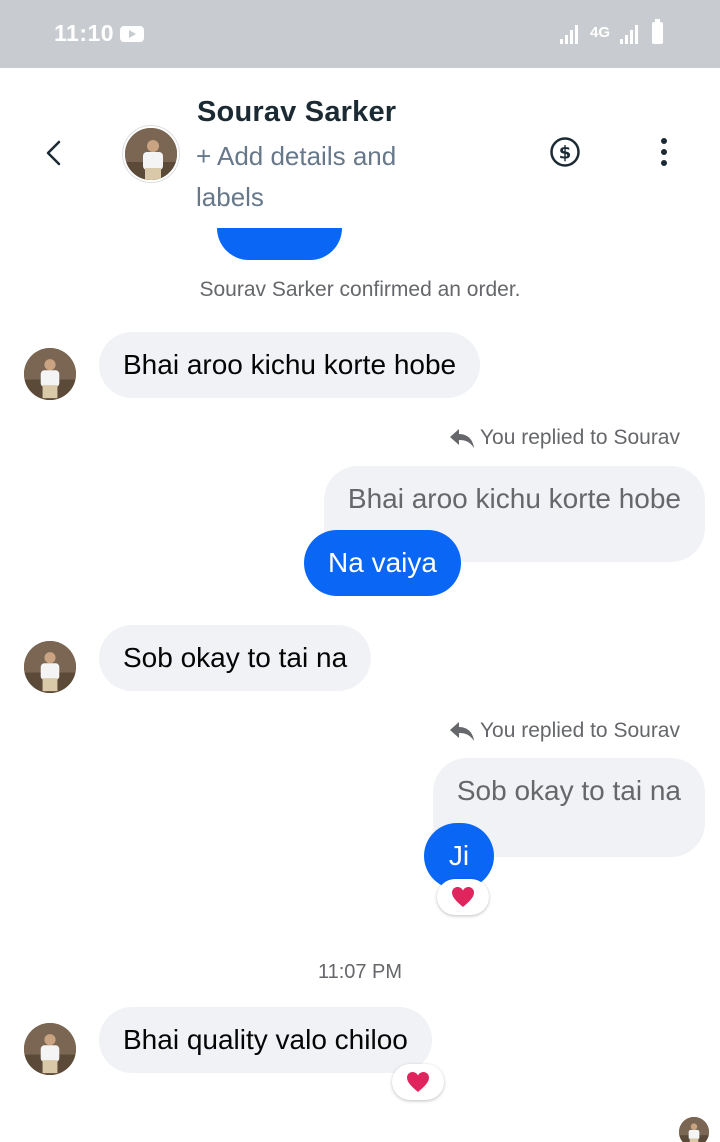 The image size is (720, 1142). I want to click on network-4g-icon: 4G, so click(600, 32).